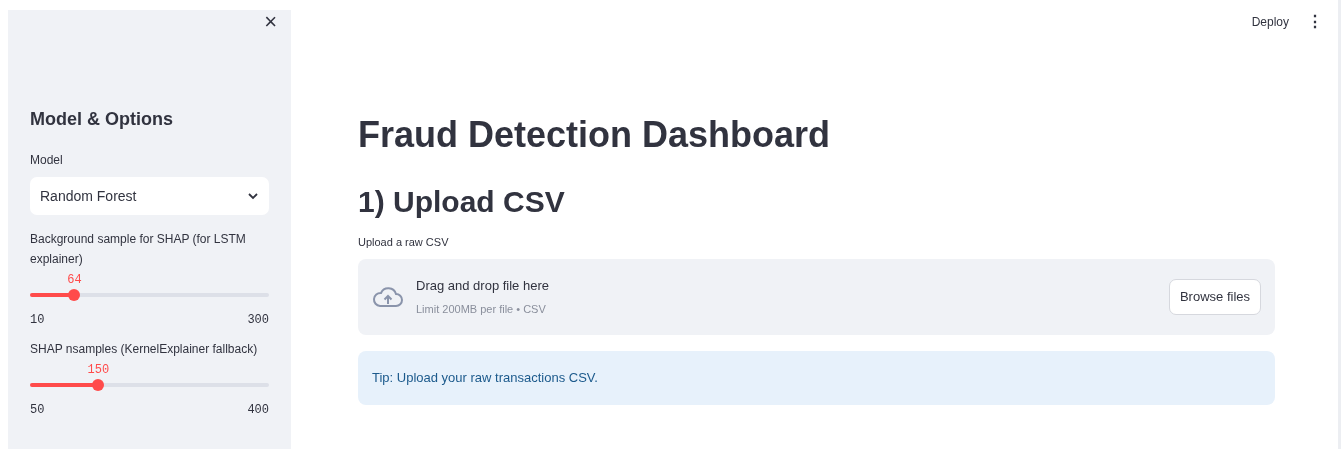 The width and height of the screenshot is (1341, 449). Describe the element at coordinates (74, 280) in the screenshot. I see `slider-value: 64` at that location.